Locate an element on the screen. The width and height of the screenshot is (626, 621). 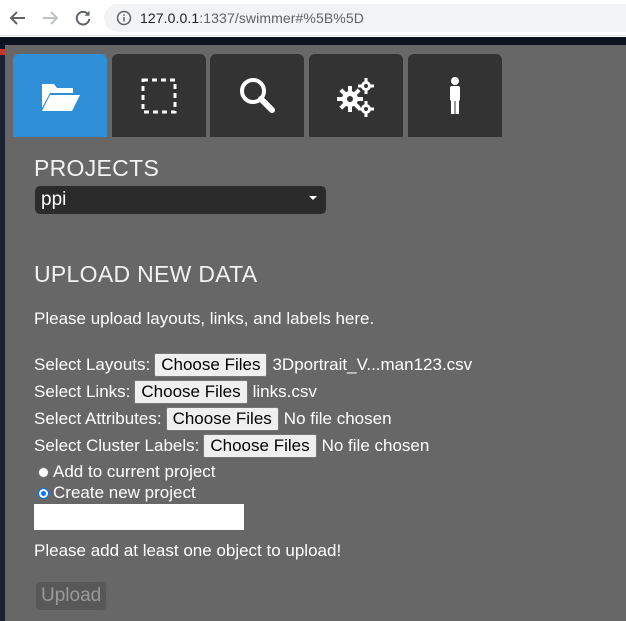
address-bar: 127.0.0.1:1337/swimmer#%5B%5D is located at coordinates (365, 18).